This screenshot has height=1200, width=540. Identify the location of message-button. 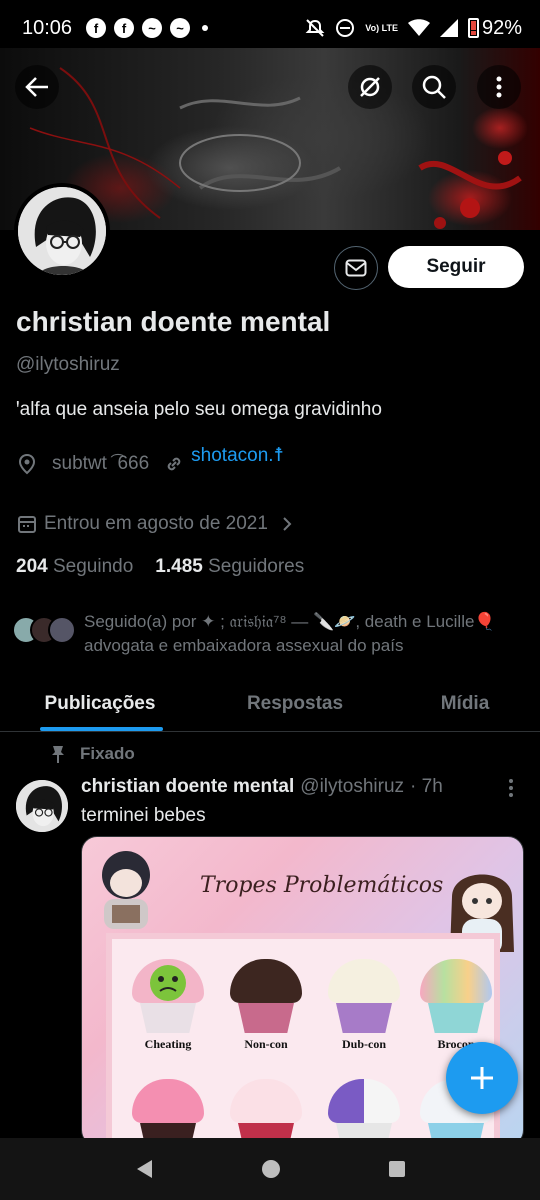
(356, 268).